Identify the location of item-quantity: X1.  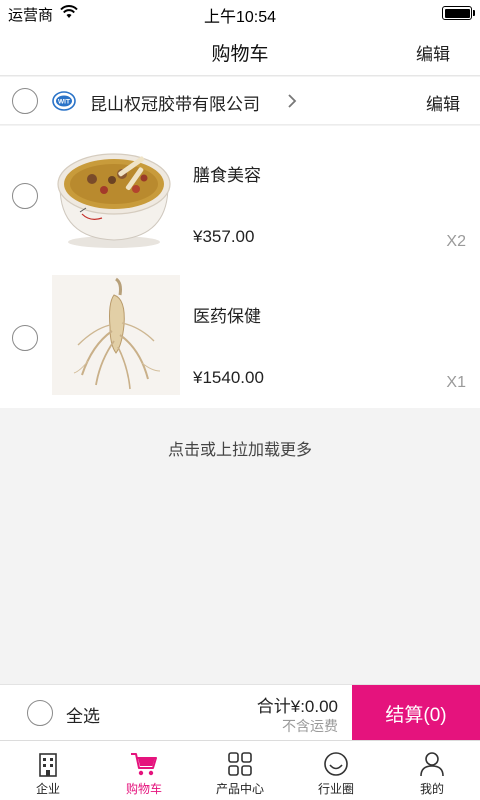
(456, 382).